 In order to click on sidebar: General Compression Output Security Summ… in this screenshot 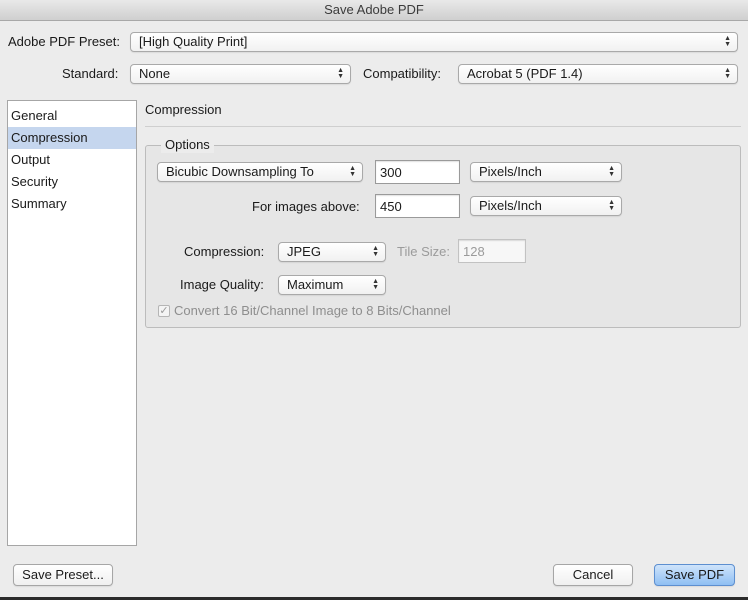, I will do `click(72, 323)`.